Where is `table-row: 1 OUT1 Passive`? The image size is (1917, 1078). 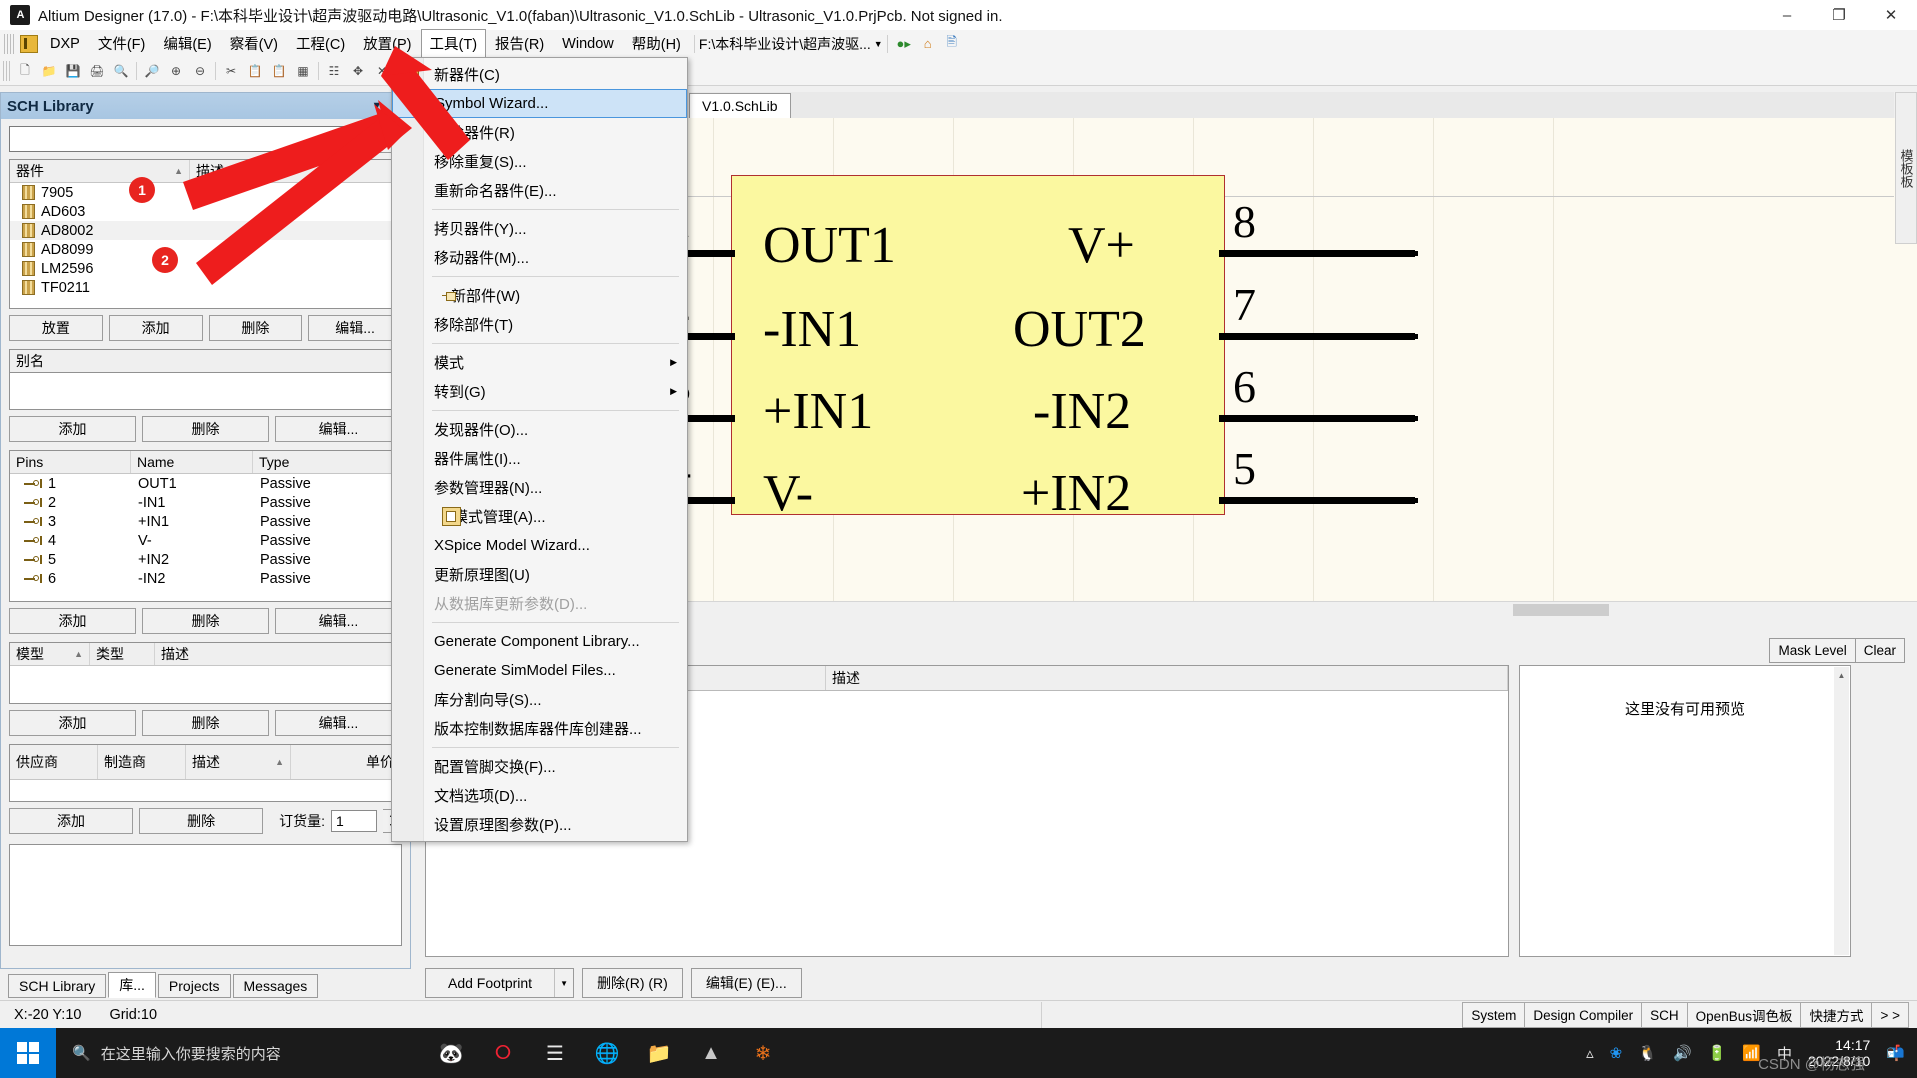
table-row: 1 OUT1 Passive is located at coordinates (205, 483).